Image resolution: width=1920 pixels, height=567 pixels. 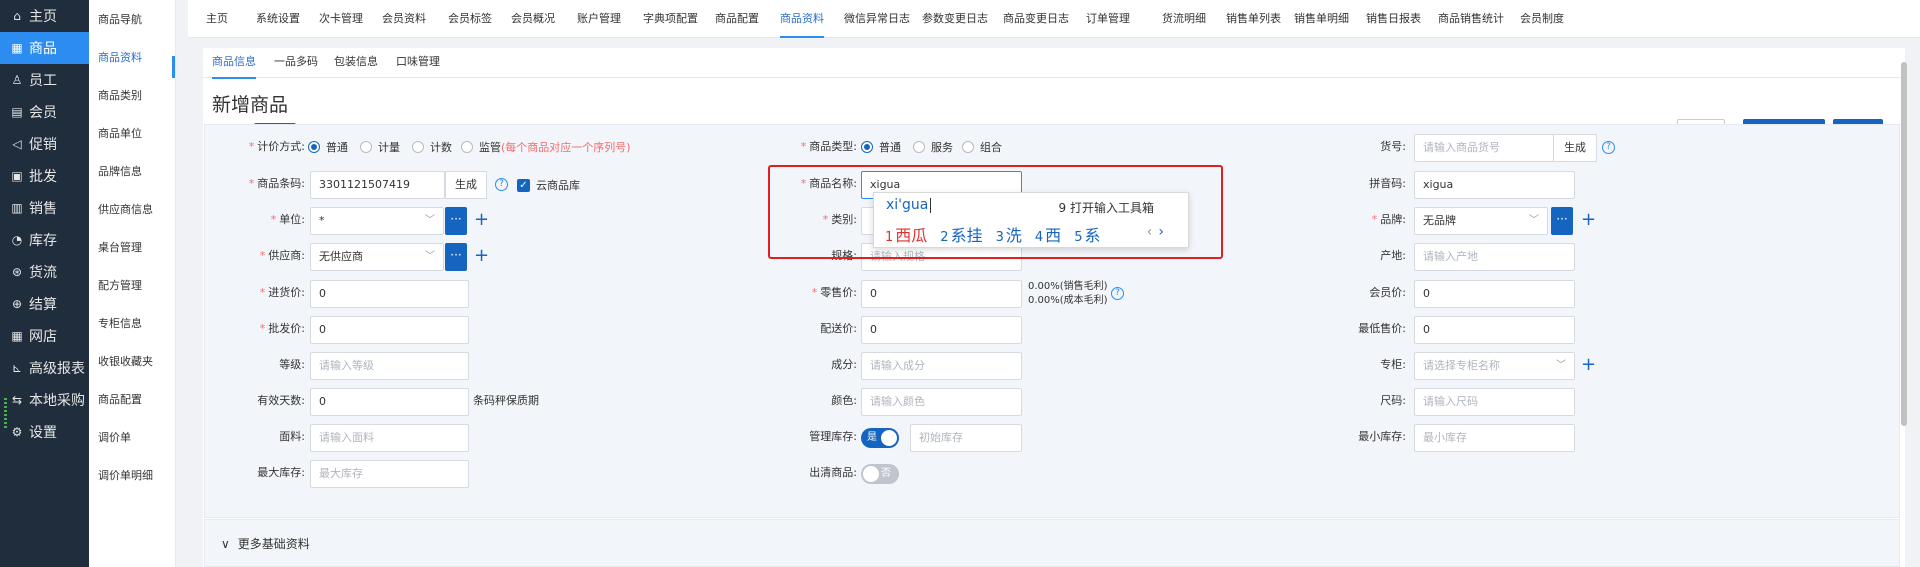 I want to click on submenu-item: 专柜信息, so click(x=132, y=323).